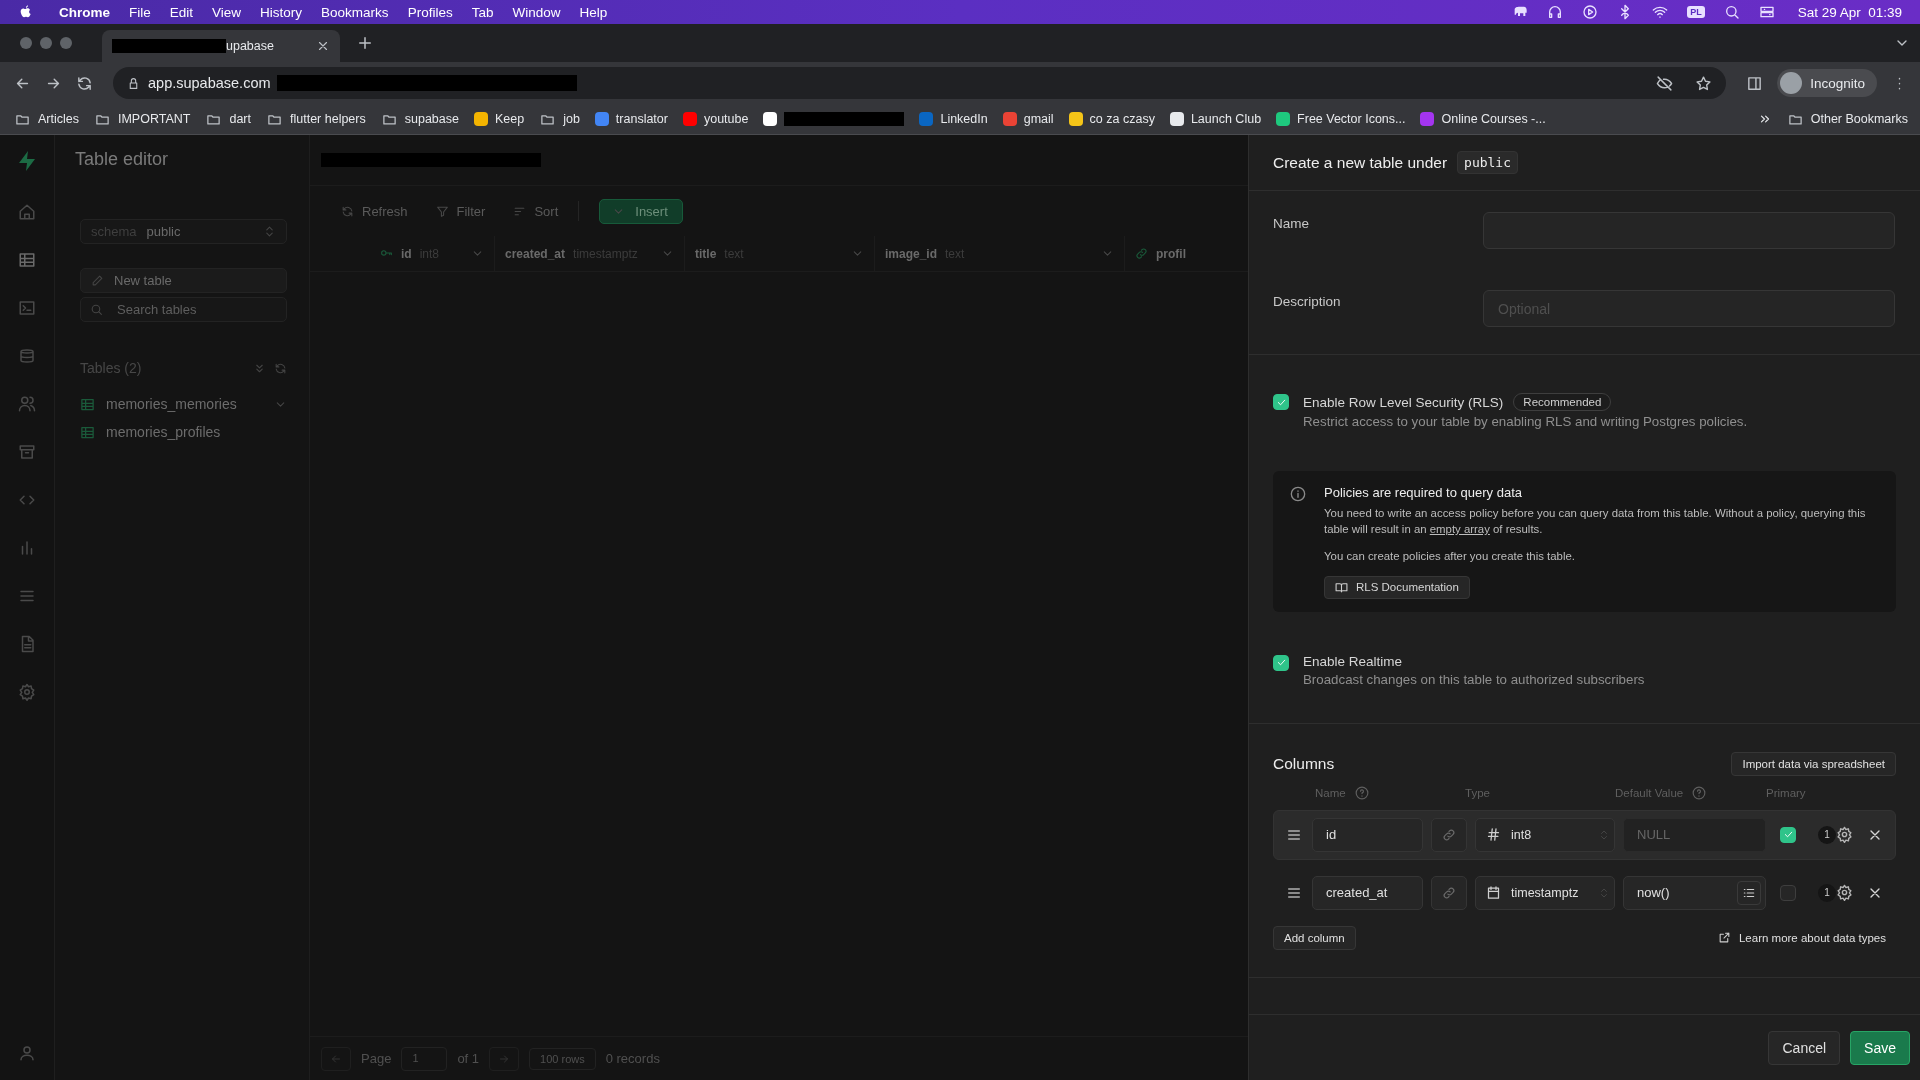  Describe the element at coordinates (1696, 12) in the screenshot. I see `input-source-badge: PL` at that location.